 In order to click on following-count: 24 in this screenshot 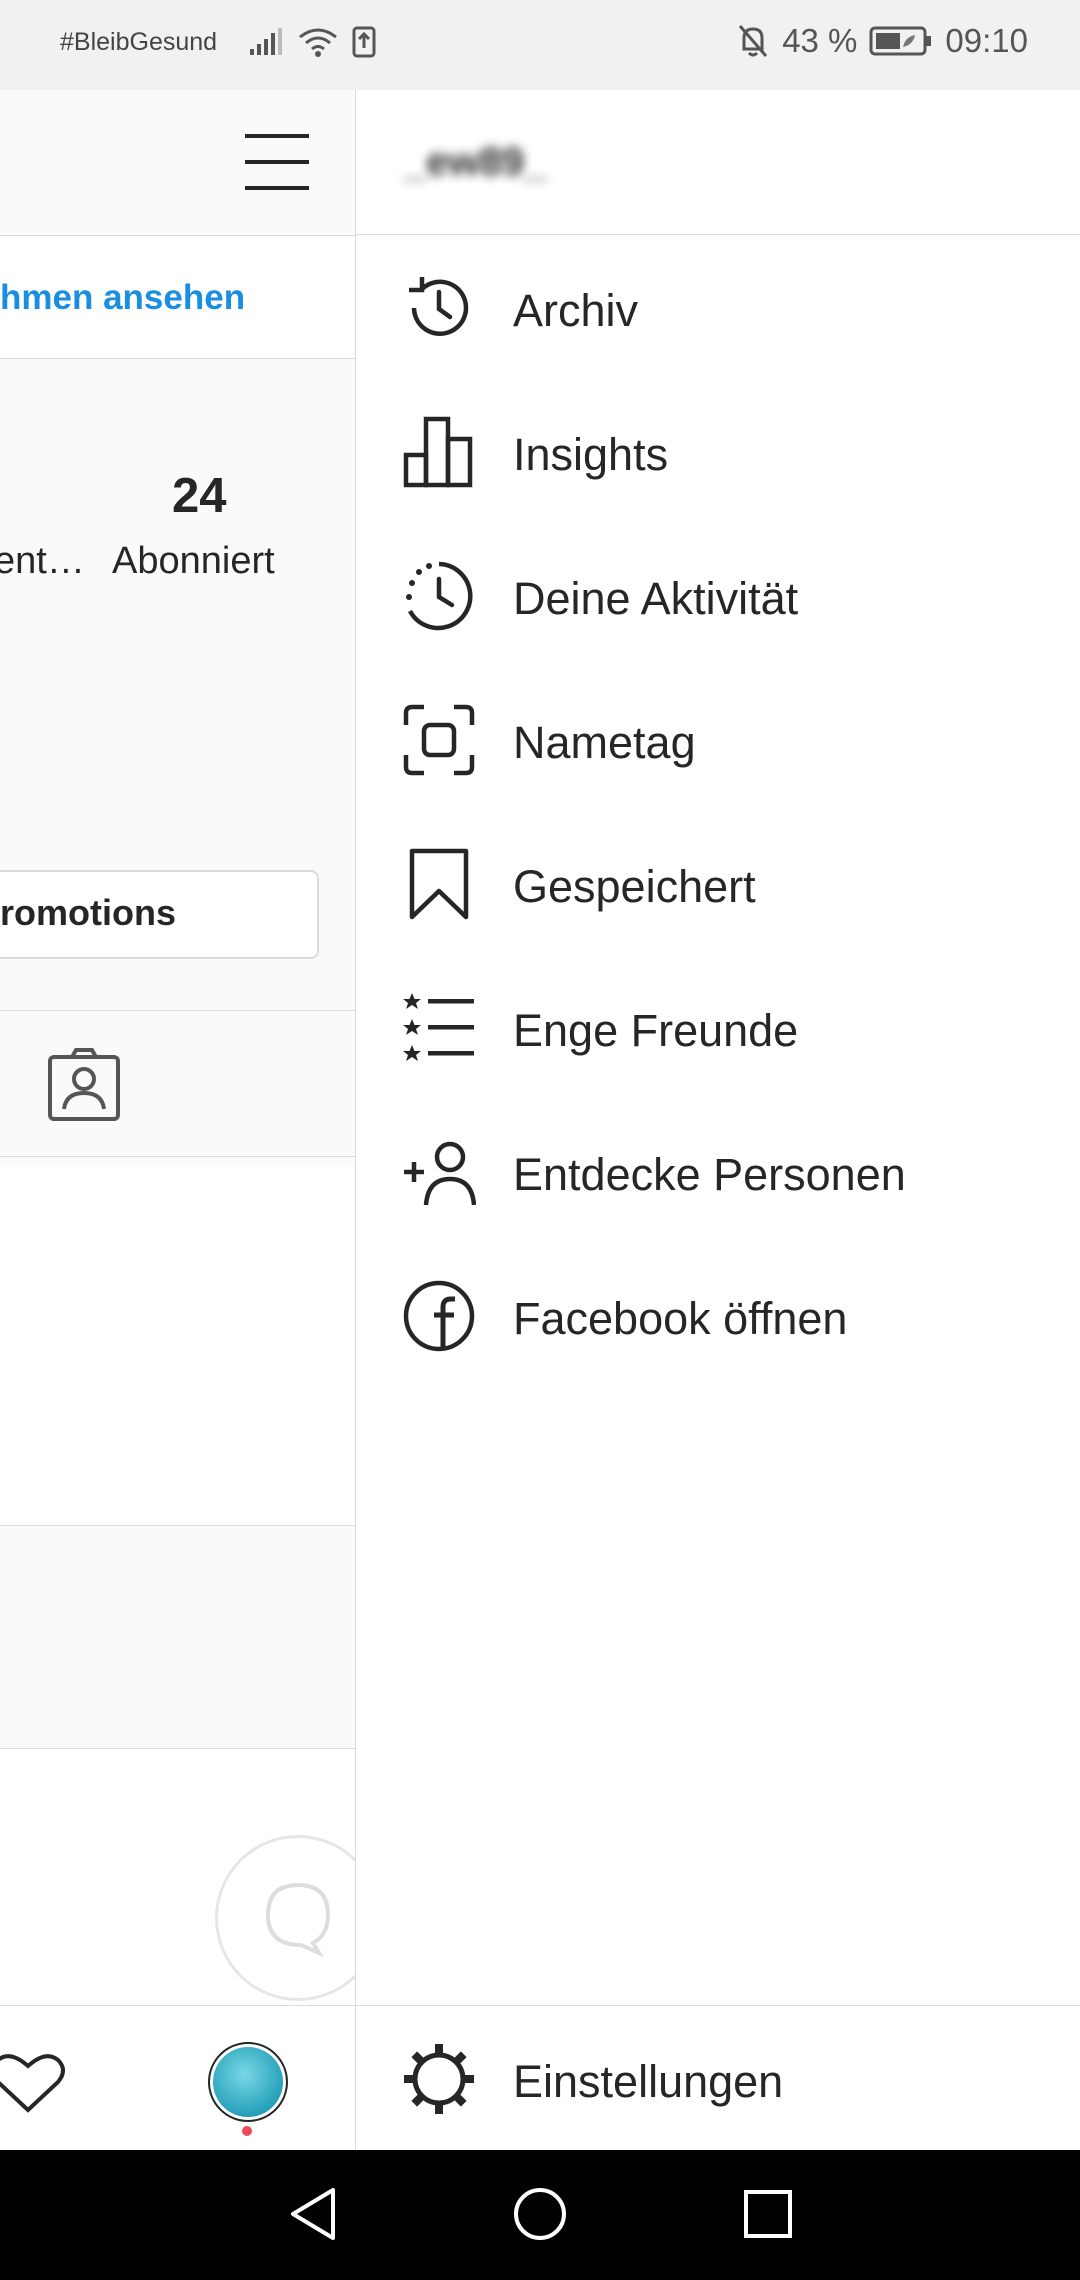, I will do `click(199, 496)`.